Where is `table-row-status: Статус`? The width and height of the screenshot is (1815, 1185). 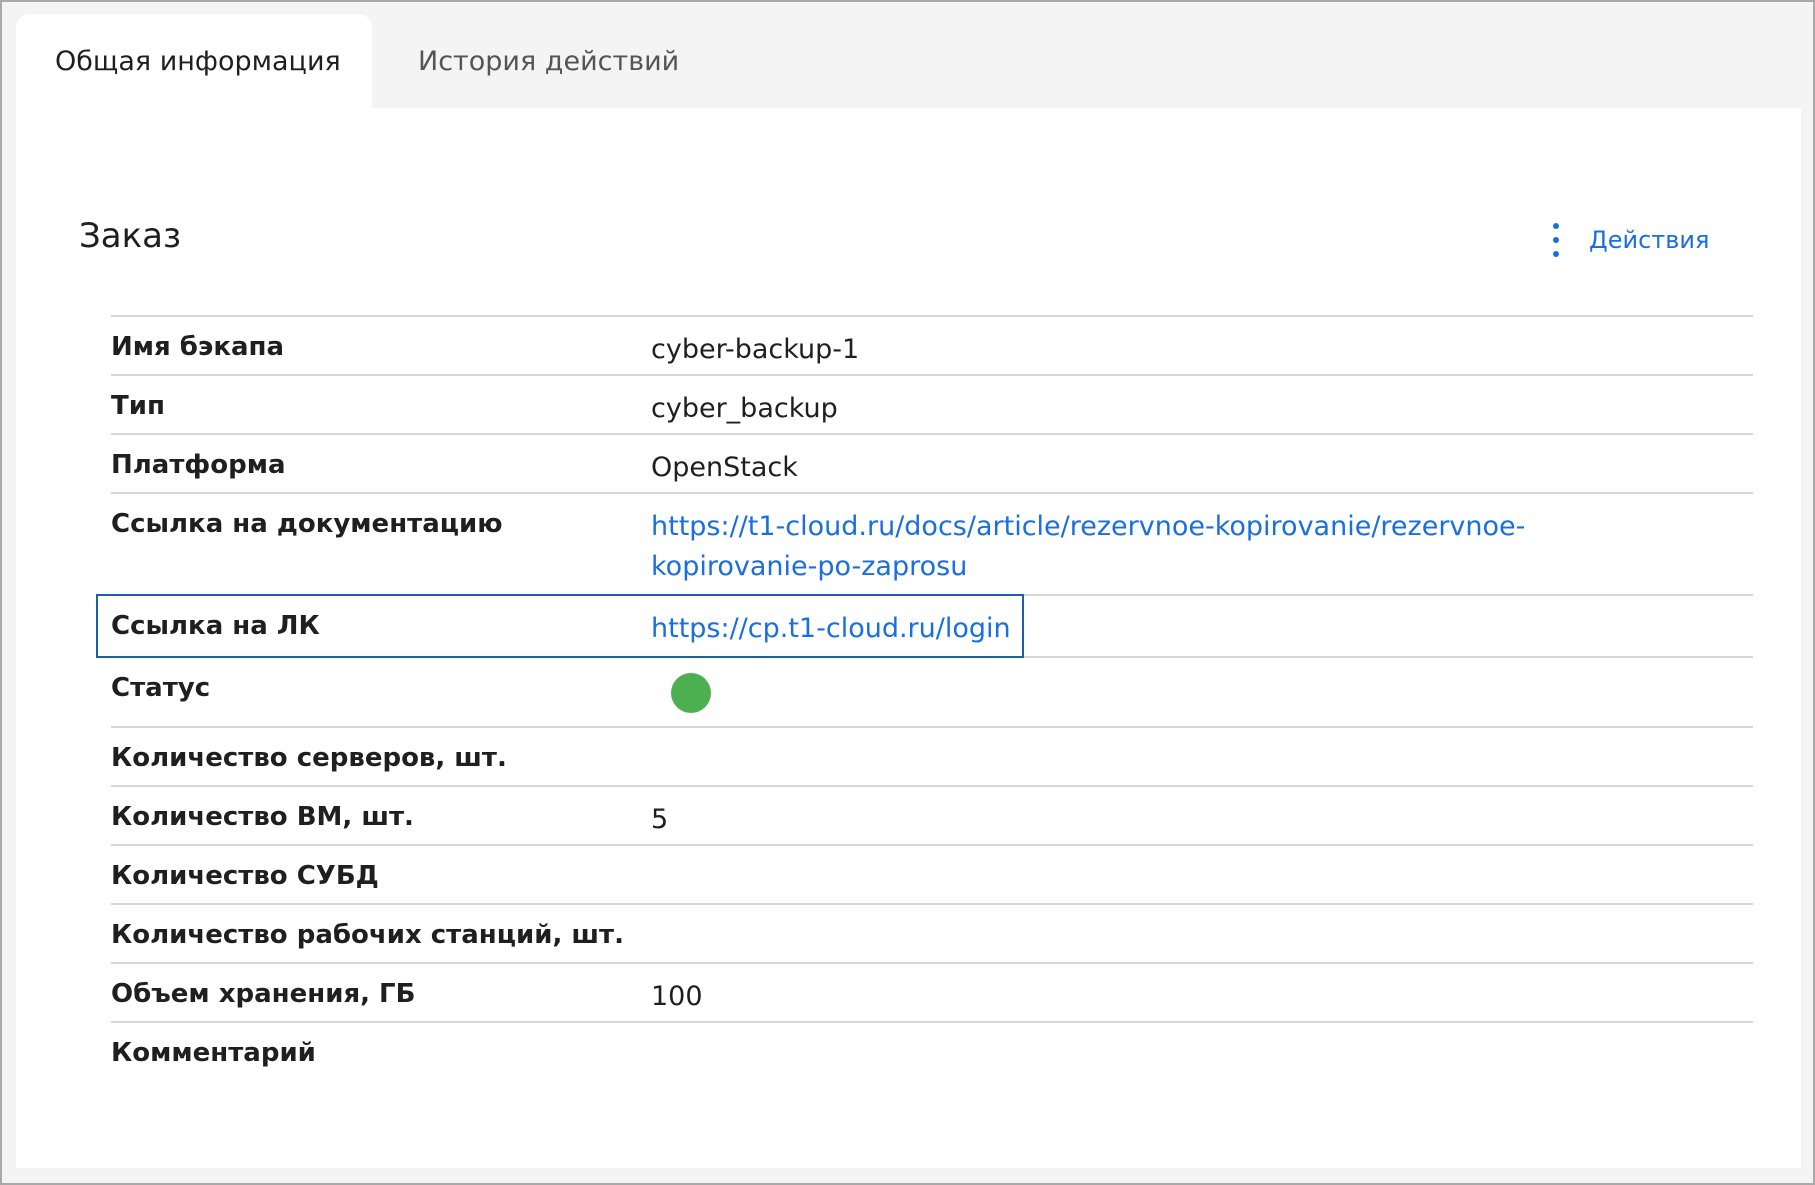
table-row-status: Статус is located at coordinates (932, 693).